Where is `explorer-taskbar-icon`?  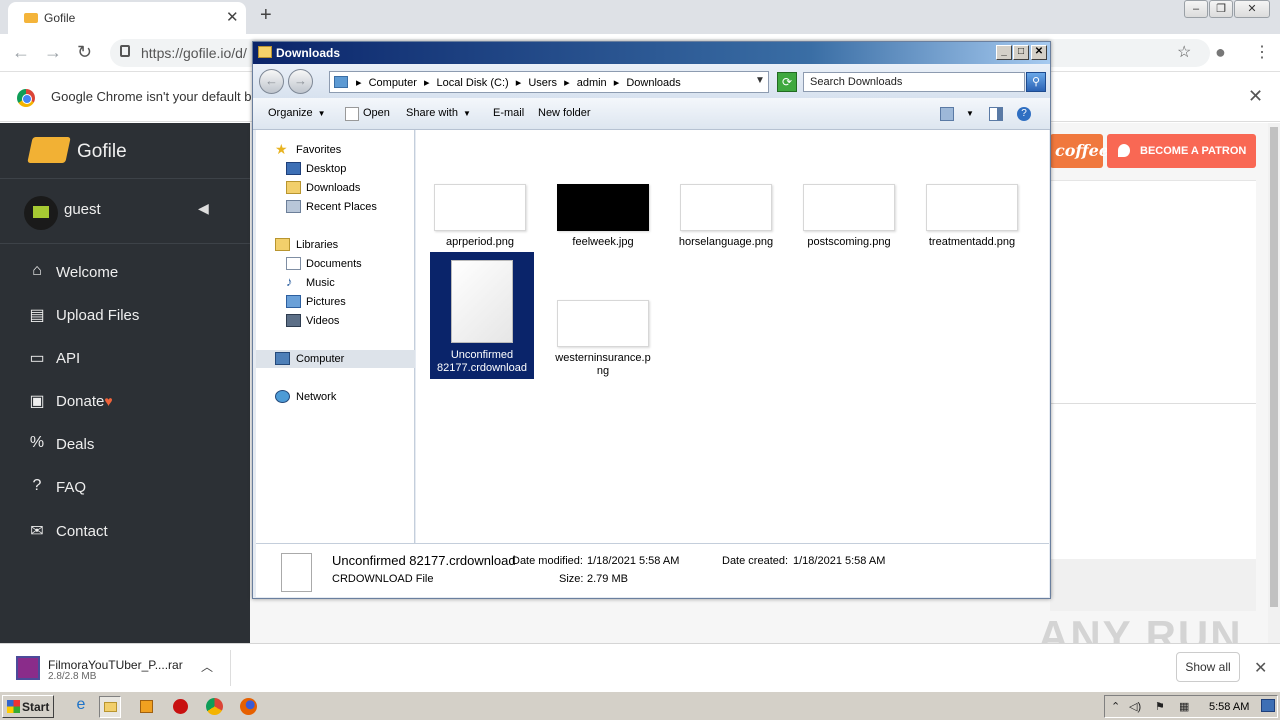 explorer-taskbar-icon is located at coordinates (110, 707).